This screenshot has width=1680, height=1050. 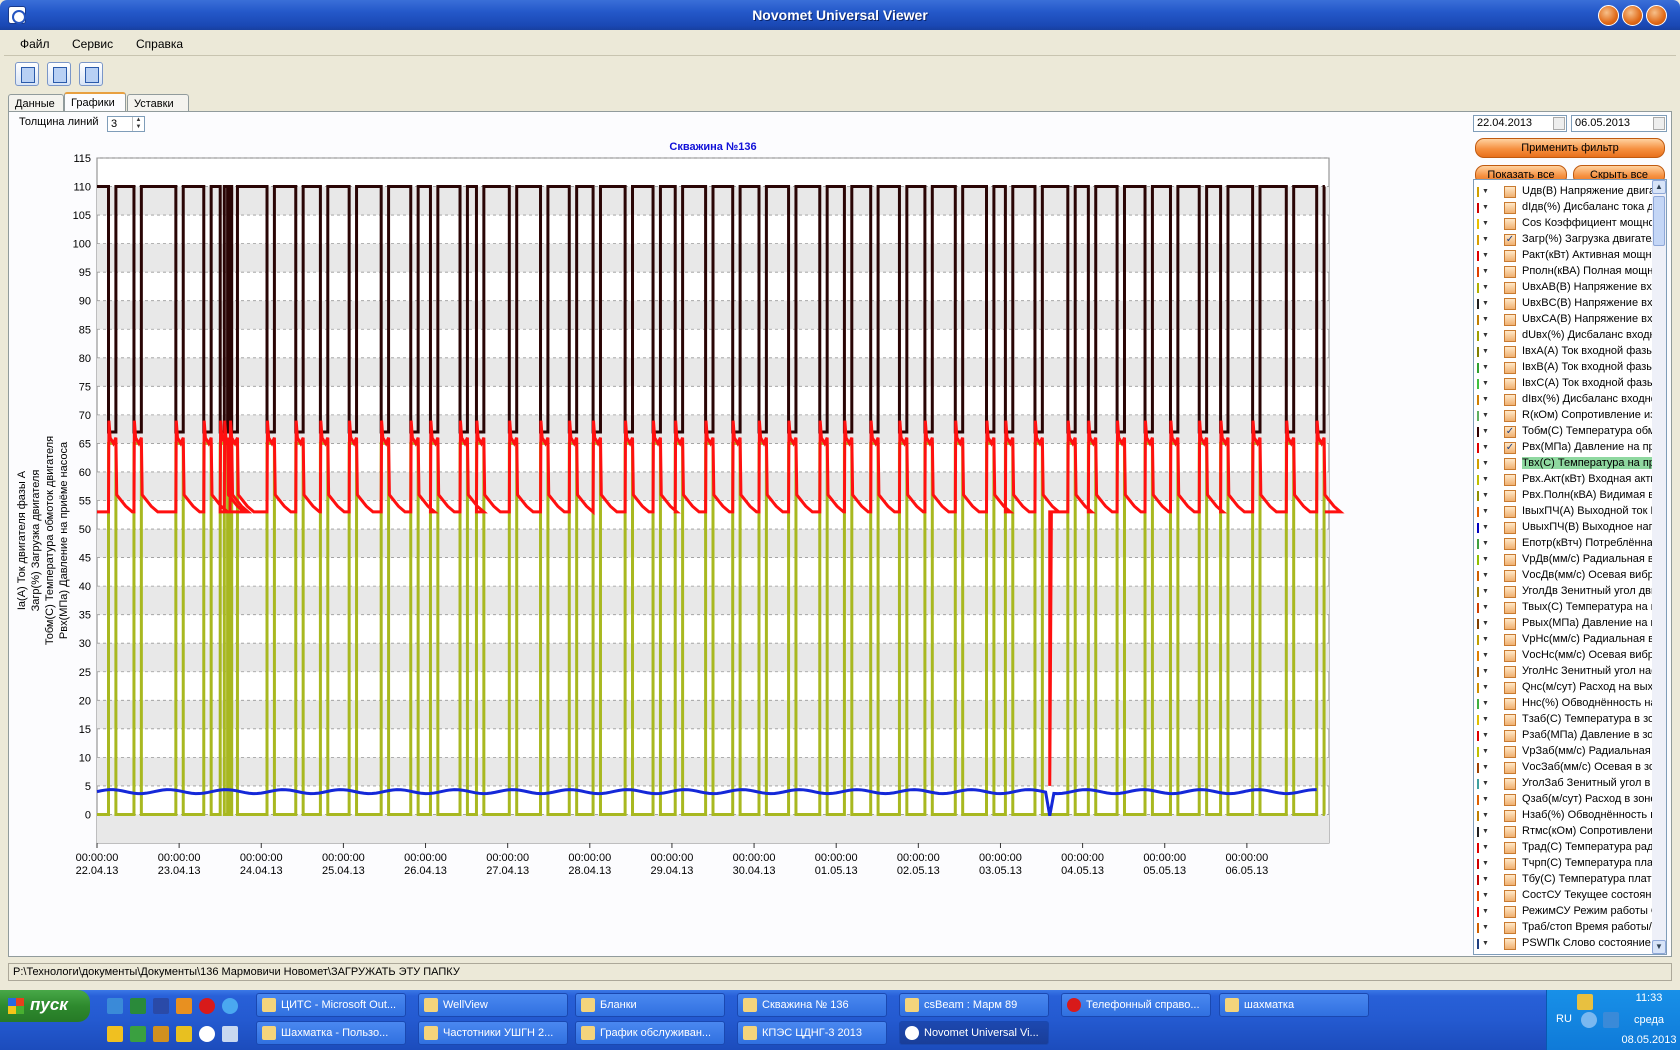 I want to click on parameter-row: ▼ UвхAB(В) Напряжение входное, so click(x=1563, y=288).